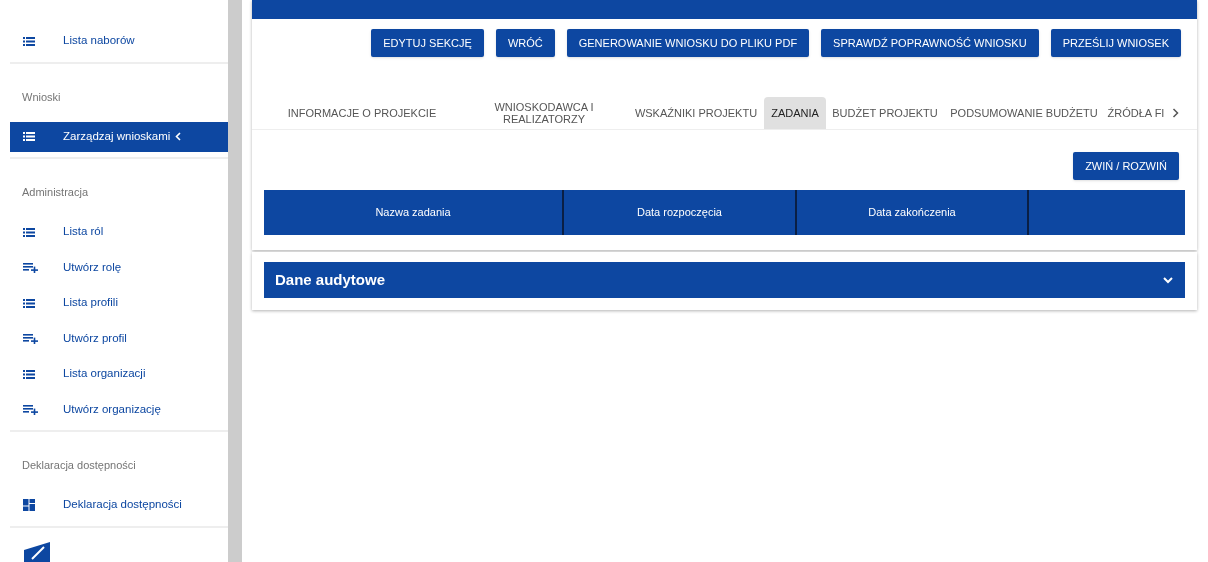  What do you see at coordinates (104, 374) in the screenshot?
I see `item-label: Lista organizacji` at bounding box center [104, 374].